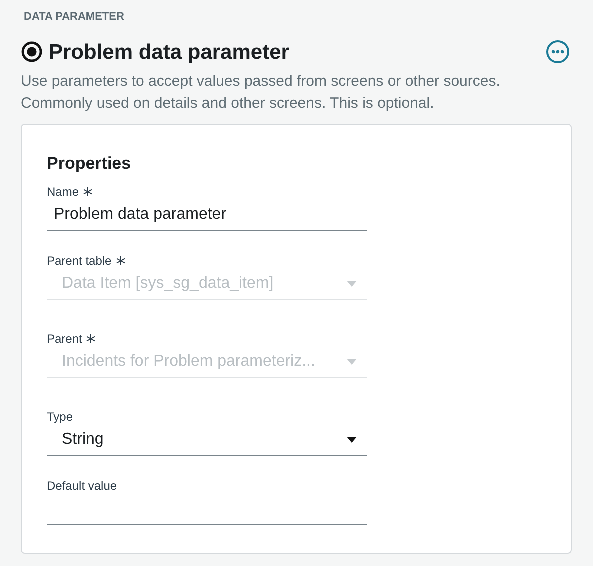  Describe the element at coordinates (60, 417) in the screenshot. I see `field-label: Type` at that location.